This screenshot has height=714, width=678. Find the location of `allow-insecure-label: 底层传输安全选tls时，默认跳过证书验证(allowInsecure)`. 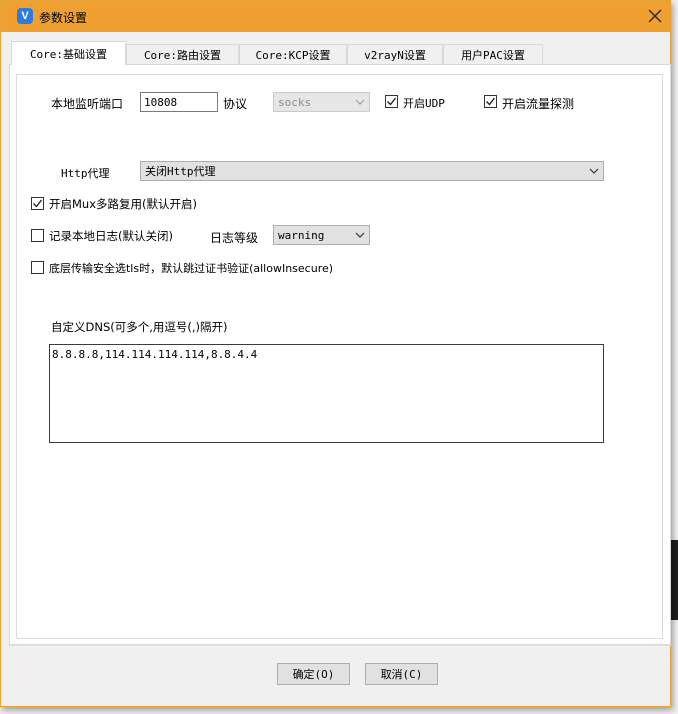

allow-insecure-label: 底层传输安全选tls时，默认跳过证书验证(allowInsecure) is located at coordinates (191, 268).